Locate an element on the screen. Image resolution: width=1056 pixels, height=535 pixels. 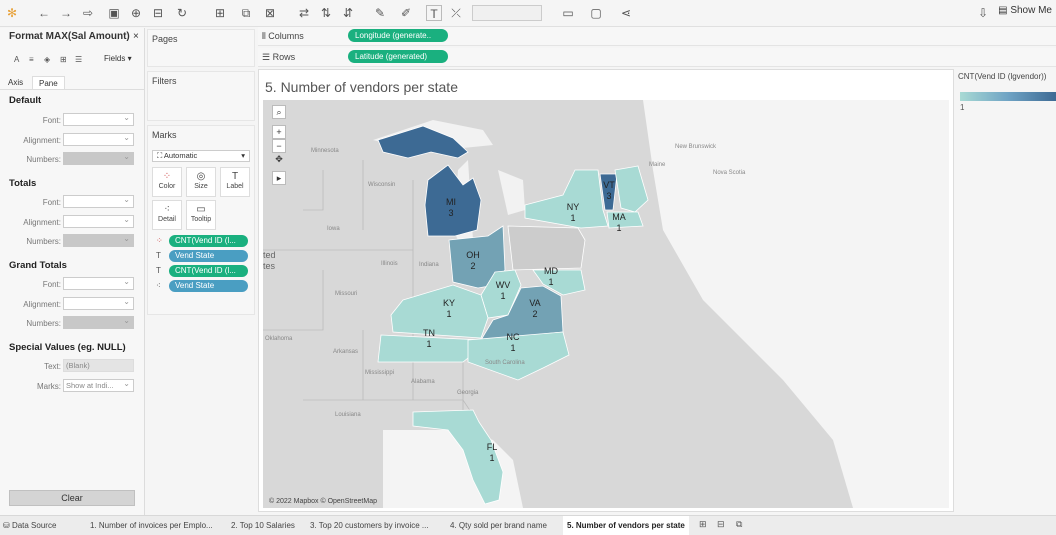
fit-dropdown is located at coordinates (507, 13).